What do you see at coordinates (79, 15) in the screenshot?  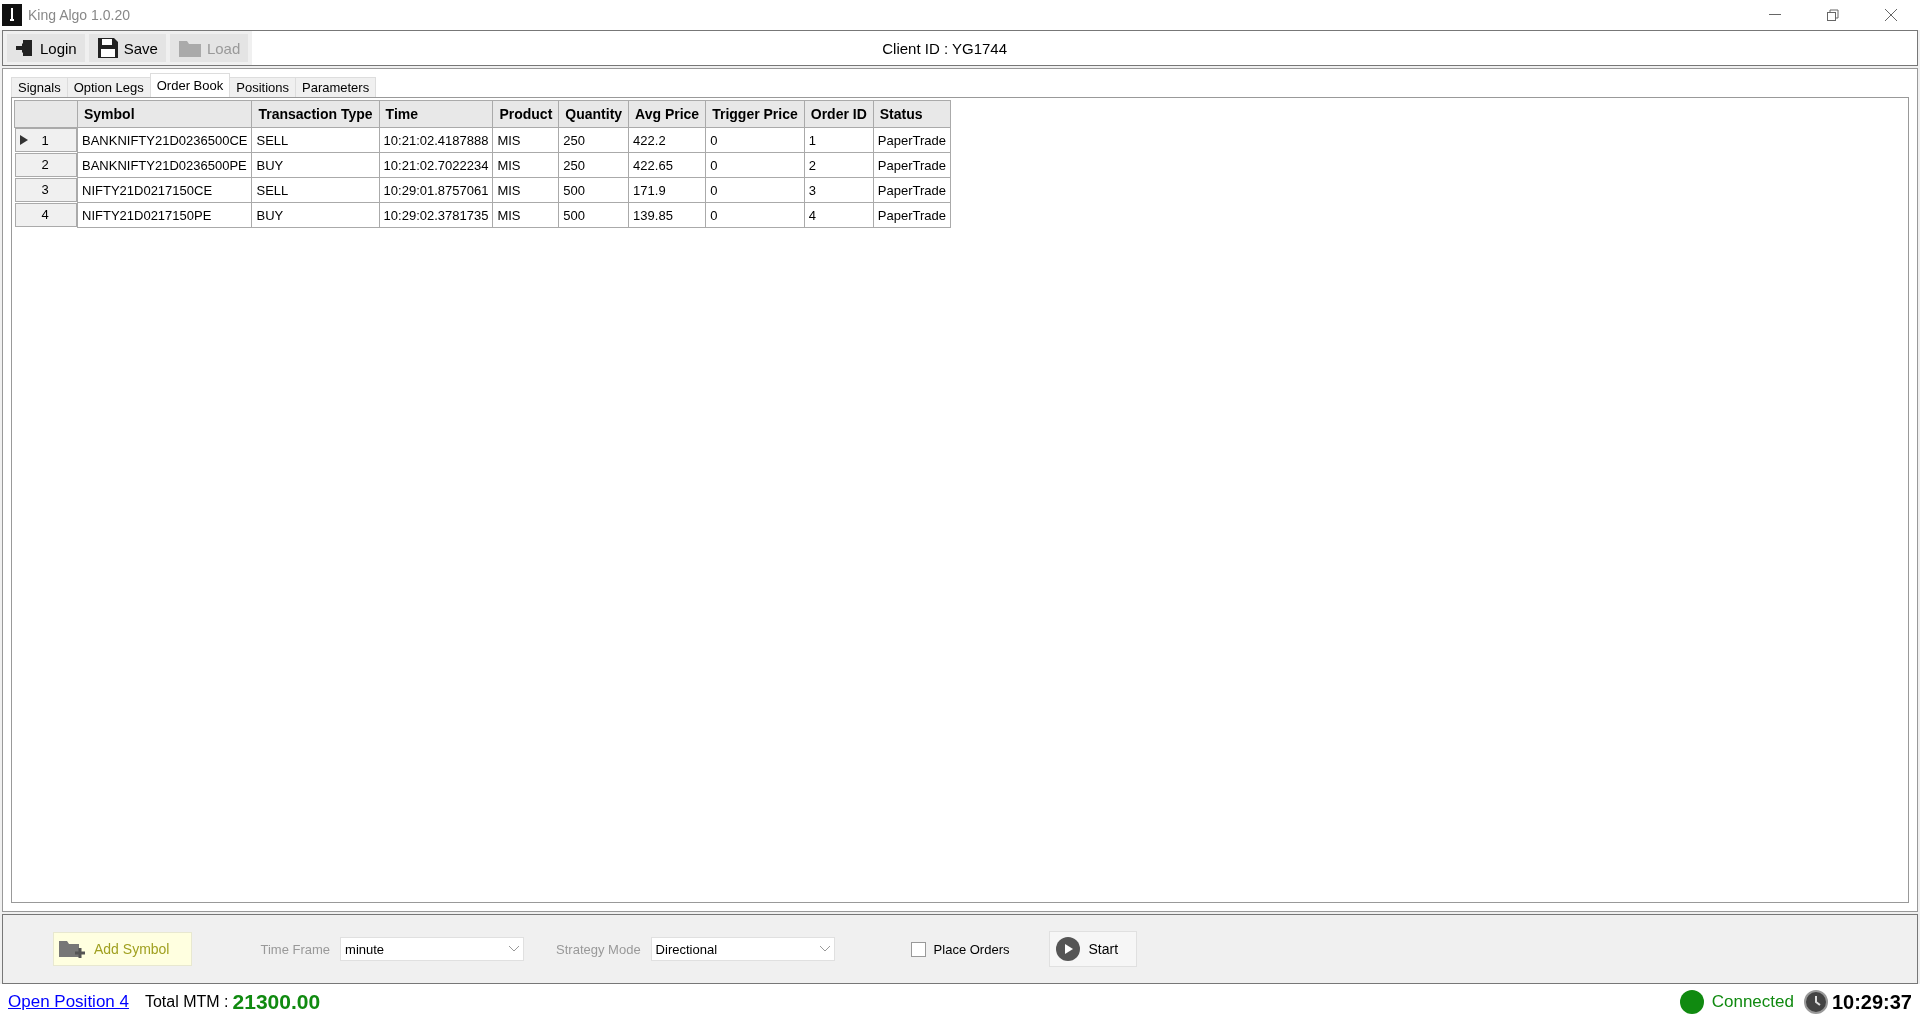 I see `window-title: King Algo 1.0.20` at bounding box center [79, 15].